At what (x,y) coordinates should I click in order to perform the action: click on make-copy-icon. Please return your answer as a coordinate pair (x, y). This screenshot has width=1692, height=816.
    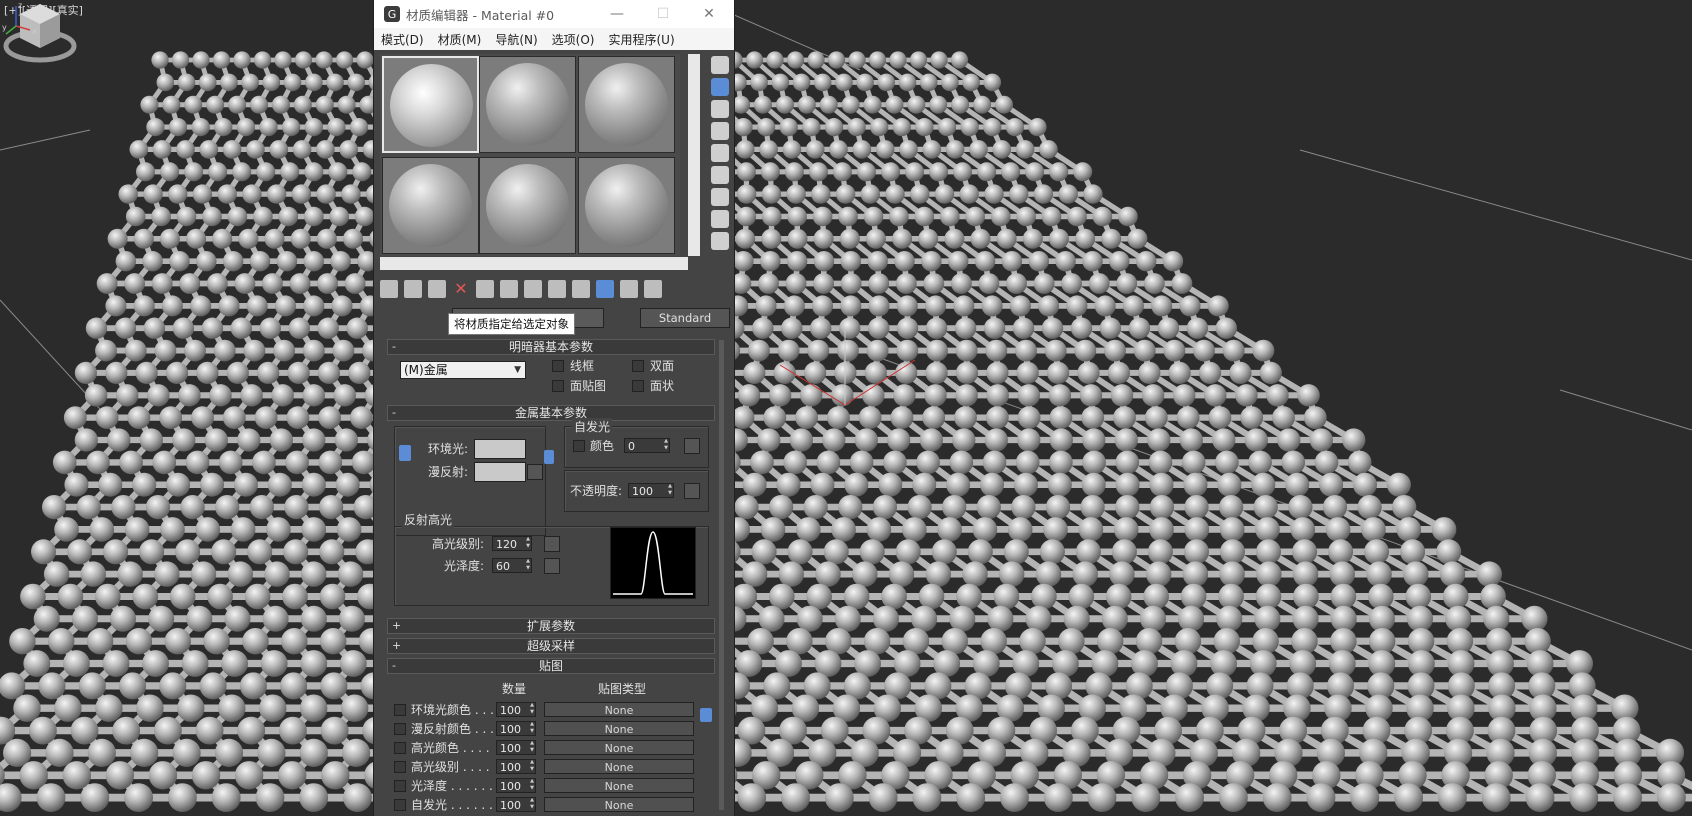
    Looking at the image, I should click on (485, 289).